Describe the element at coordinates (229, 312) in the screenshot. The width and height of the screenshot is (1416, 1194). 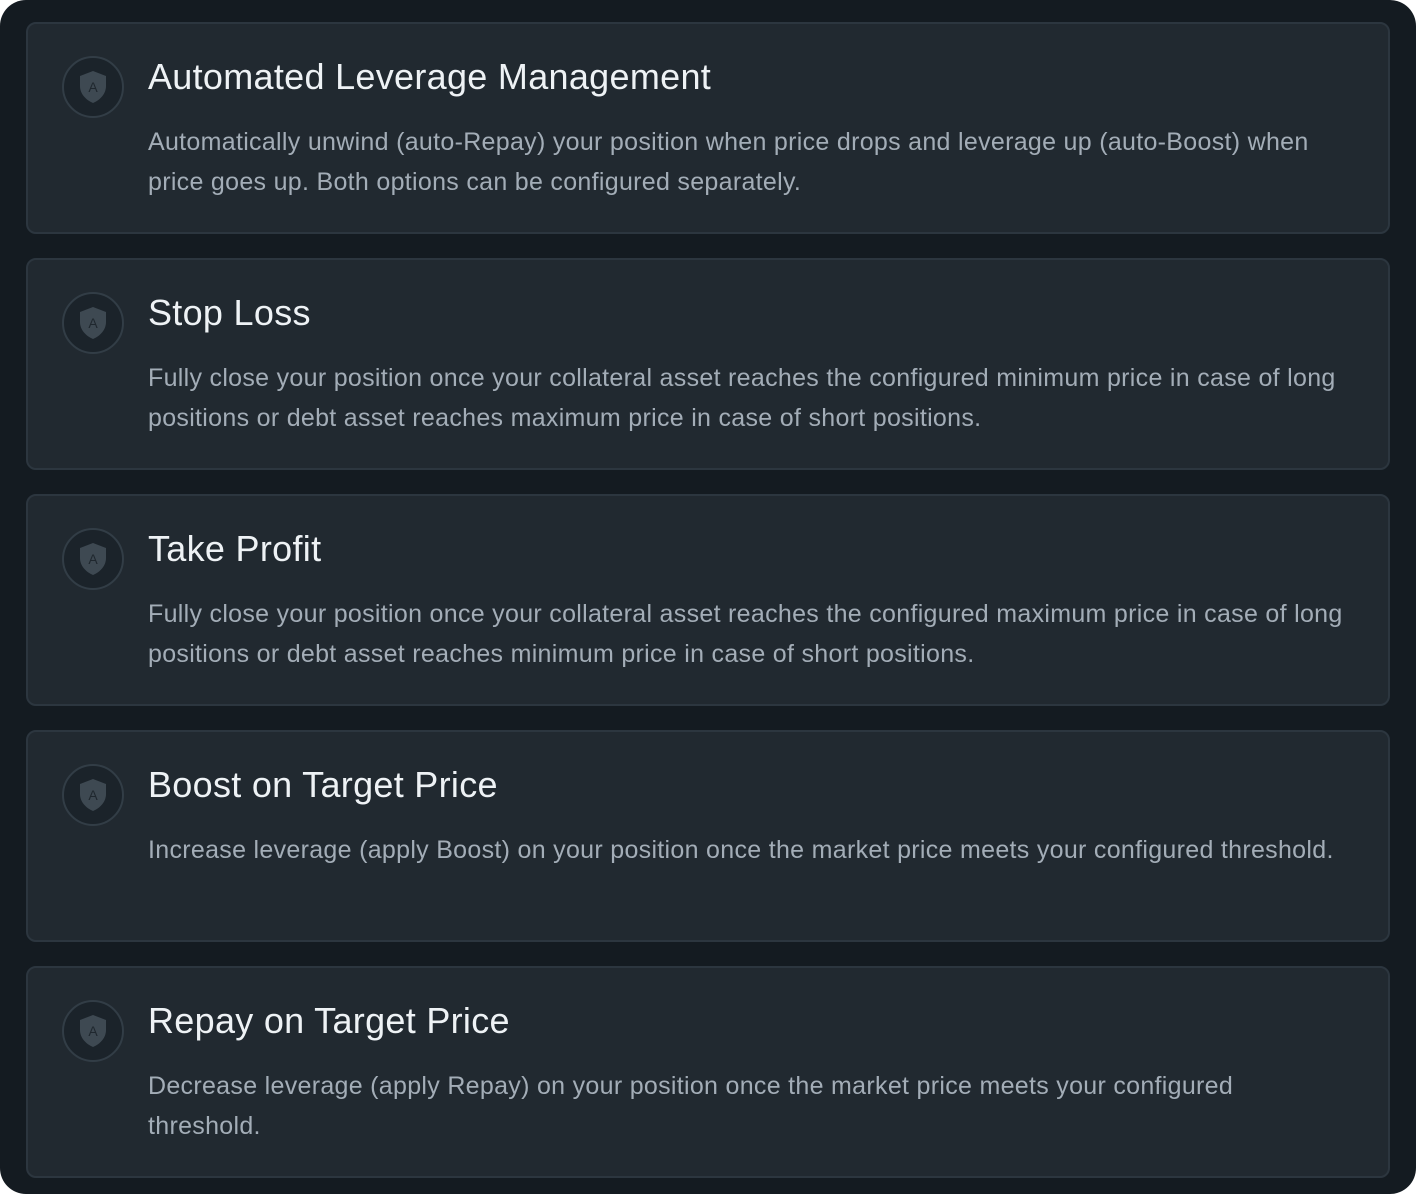
I see `card-title: Stop Loss` at that location.